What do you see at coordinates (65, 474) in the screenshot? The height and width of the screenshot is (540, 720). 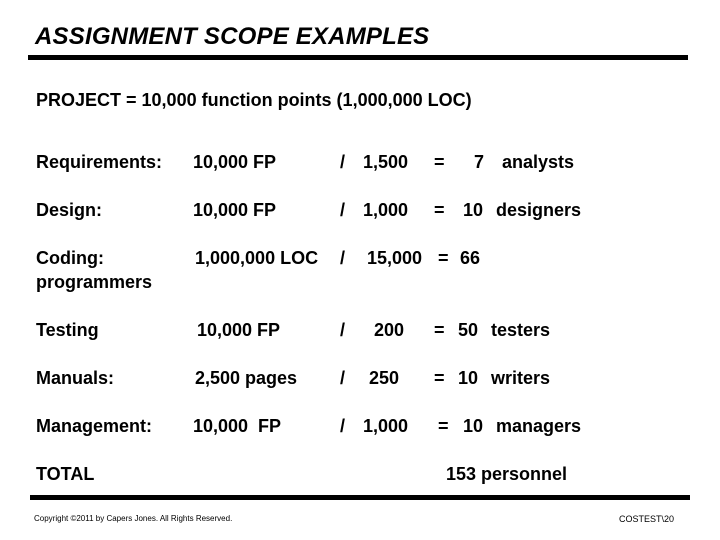 I see `total-label: TOTAL` at bounding box center [65, 474].